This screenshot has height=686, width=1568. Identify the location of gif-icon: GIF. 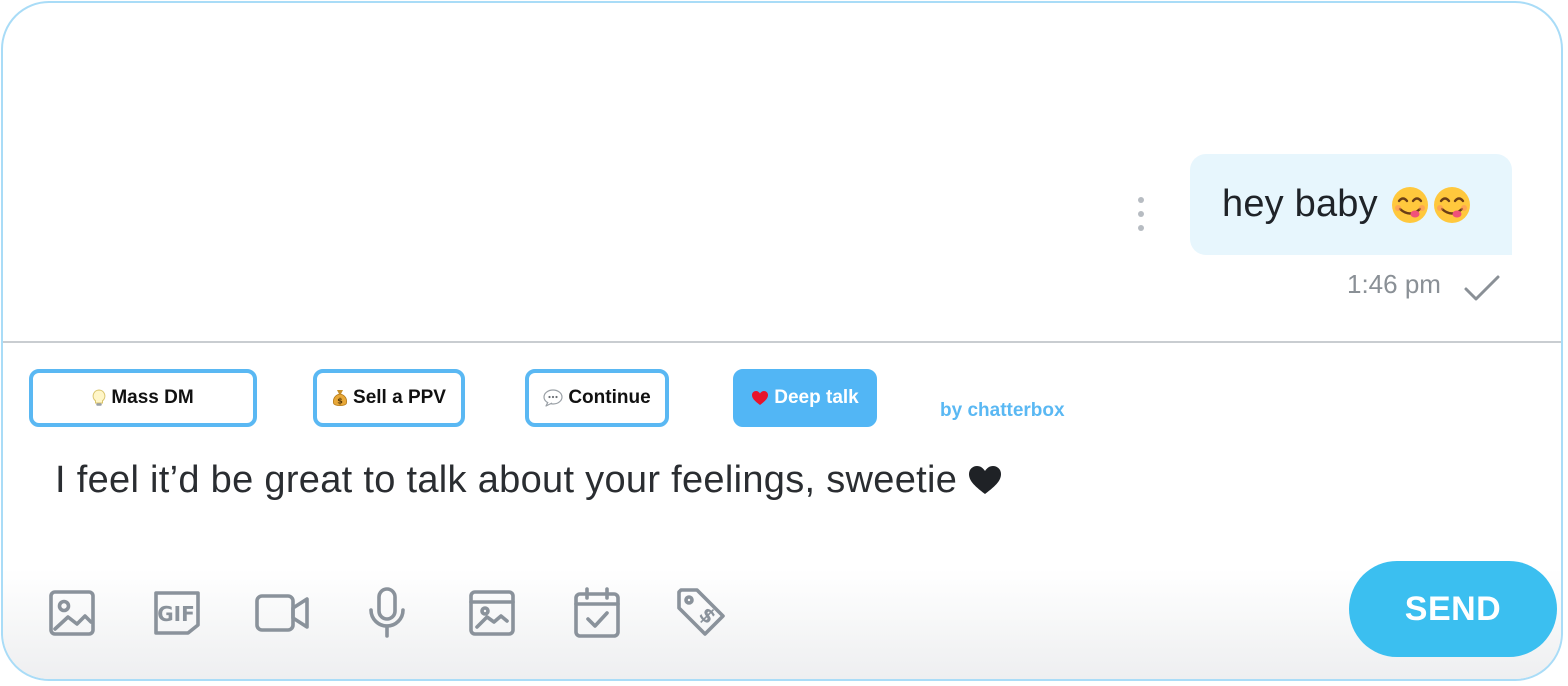
(177, 613).